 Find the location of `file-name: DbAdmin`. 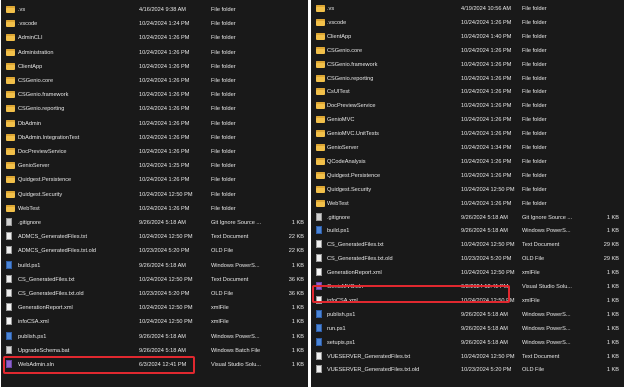

file-name: DbAdmin is located at coordinates (30, 123).